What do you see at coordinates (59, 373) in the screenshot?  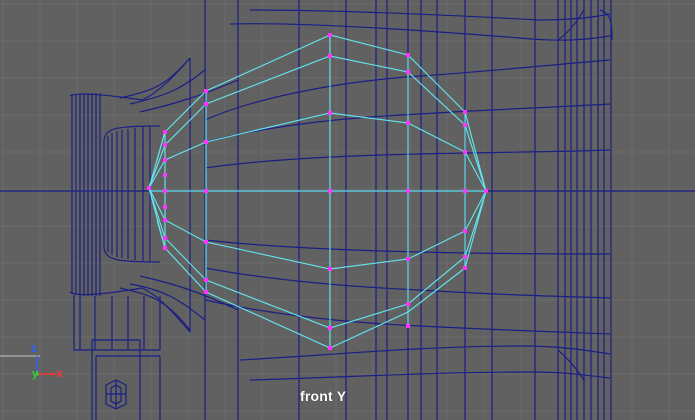 I see `x-axis-label: x` at bounding box center [59, 373].